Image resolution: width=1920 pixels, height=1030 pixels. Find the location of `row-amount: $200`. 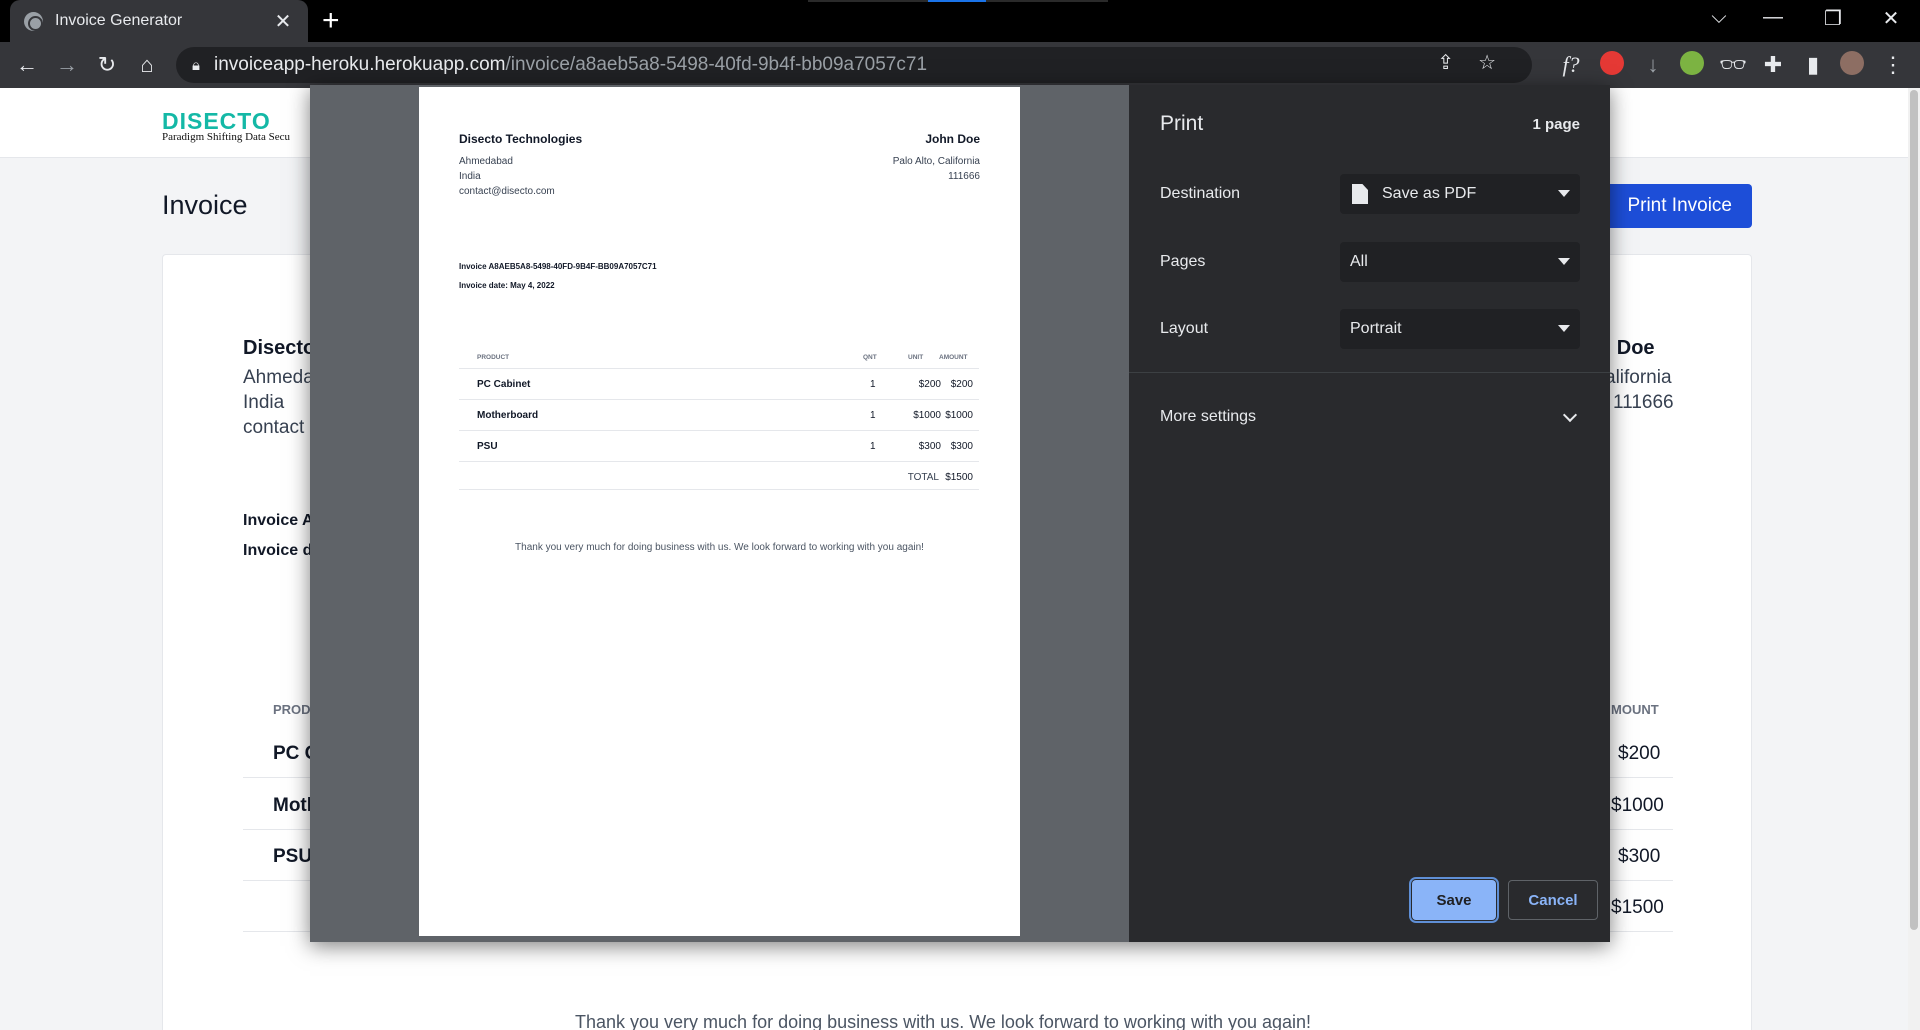

row-amount: $200 is located at coordinates (1639, 753).